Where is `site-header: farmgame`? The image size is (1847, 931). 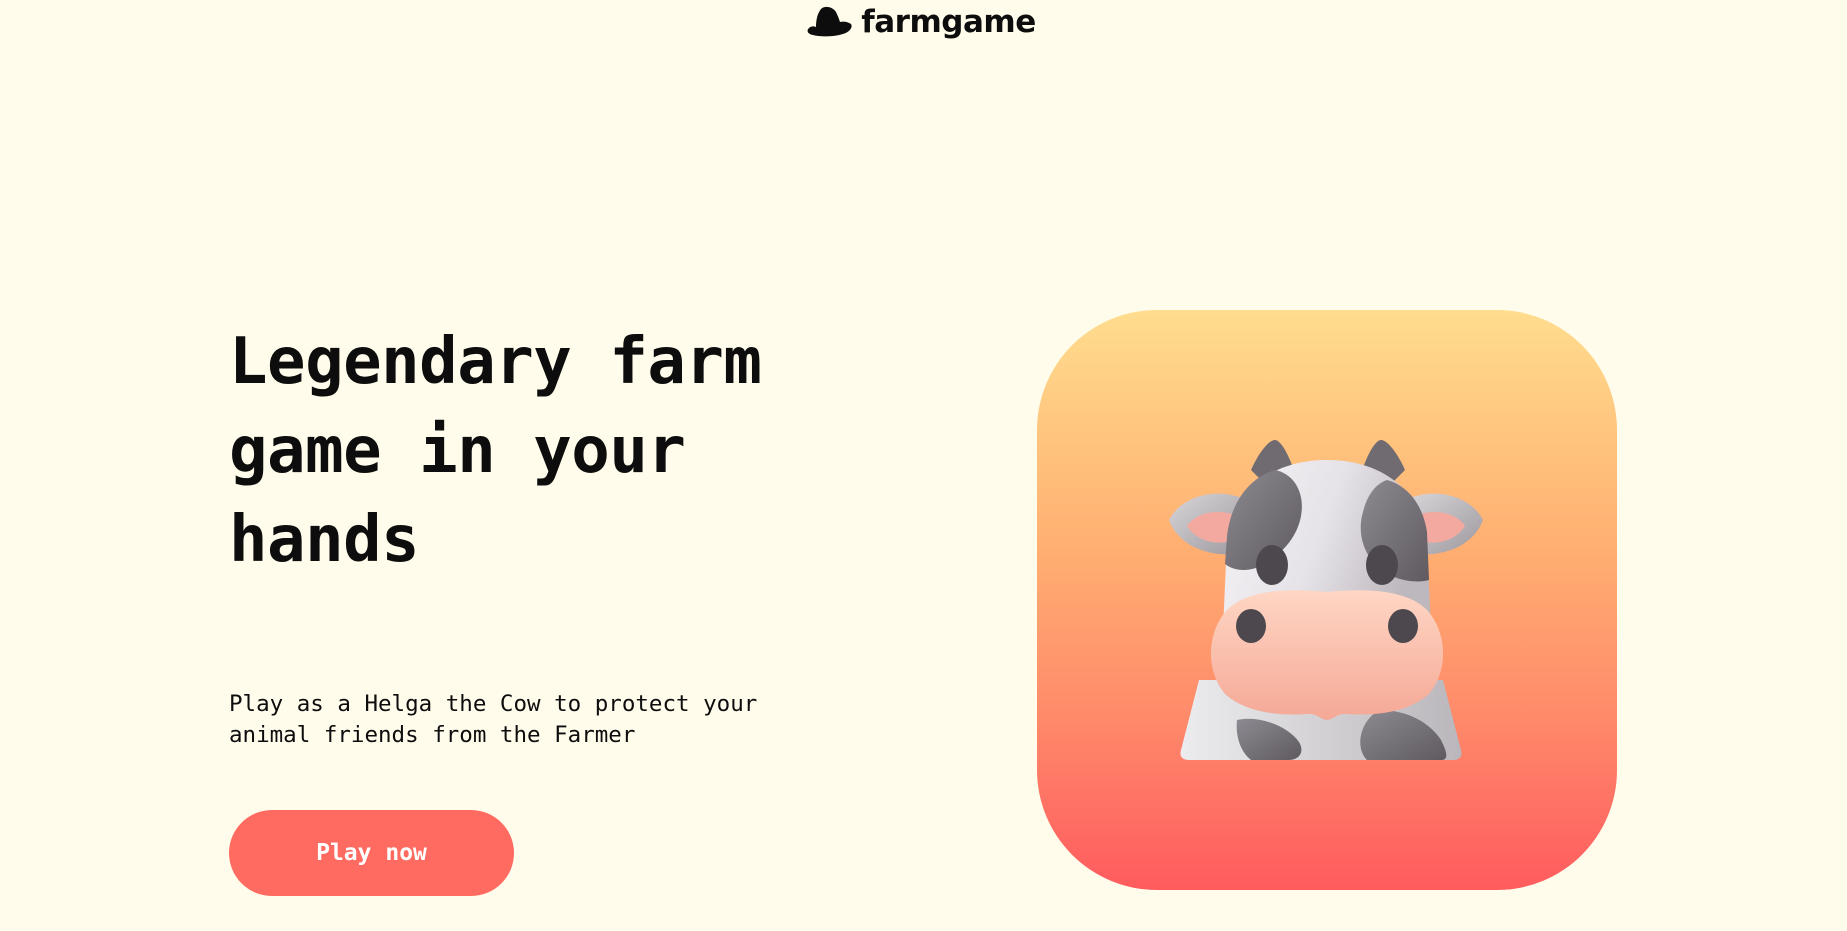 site-header: farmgame is located at coordinates (923, 22).